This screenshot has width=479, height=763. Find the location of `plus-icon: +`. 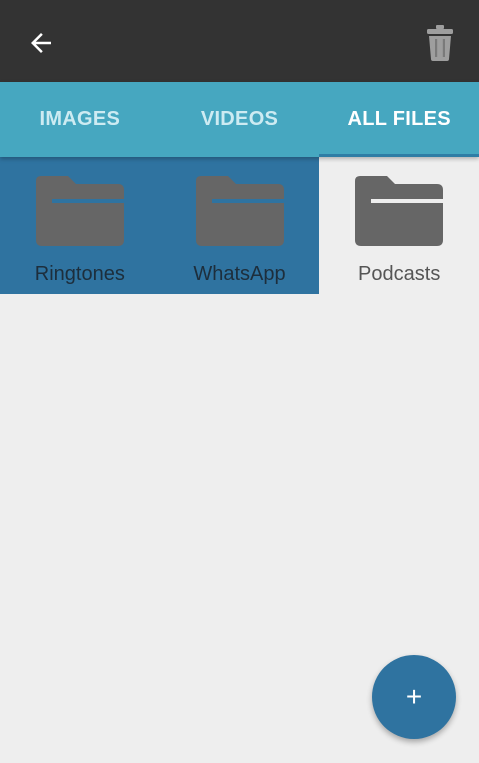

plus-icon: + is located at coordinates (414, 696).